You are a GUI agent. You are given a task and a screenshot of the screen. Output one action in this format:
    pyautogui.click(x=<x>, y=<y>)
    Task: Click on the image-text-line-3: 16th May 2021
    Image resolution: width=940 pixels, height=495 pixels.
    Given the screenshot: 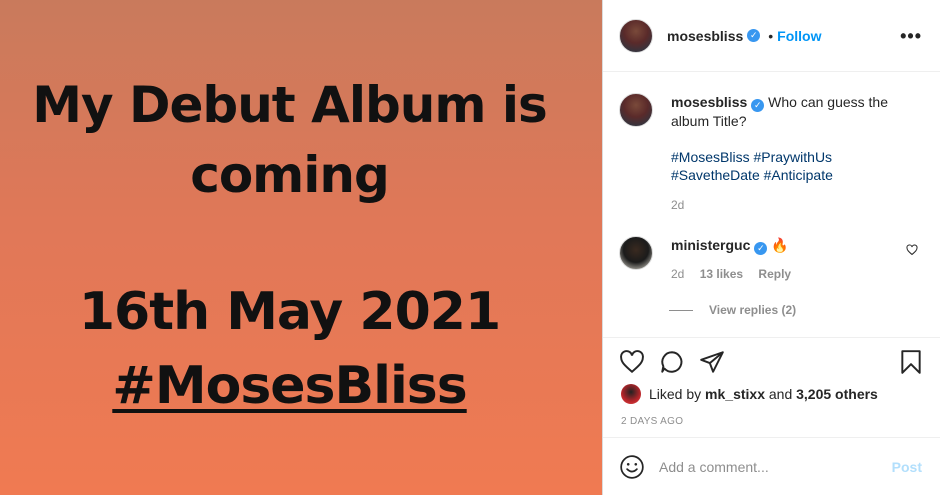 What is the action you would take?
    pyautogui.click(x=289, y=312)
    